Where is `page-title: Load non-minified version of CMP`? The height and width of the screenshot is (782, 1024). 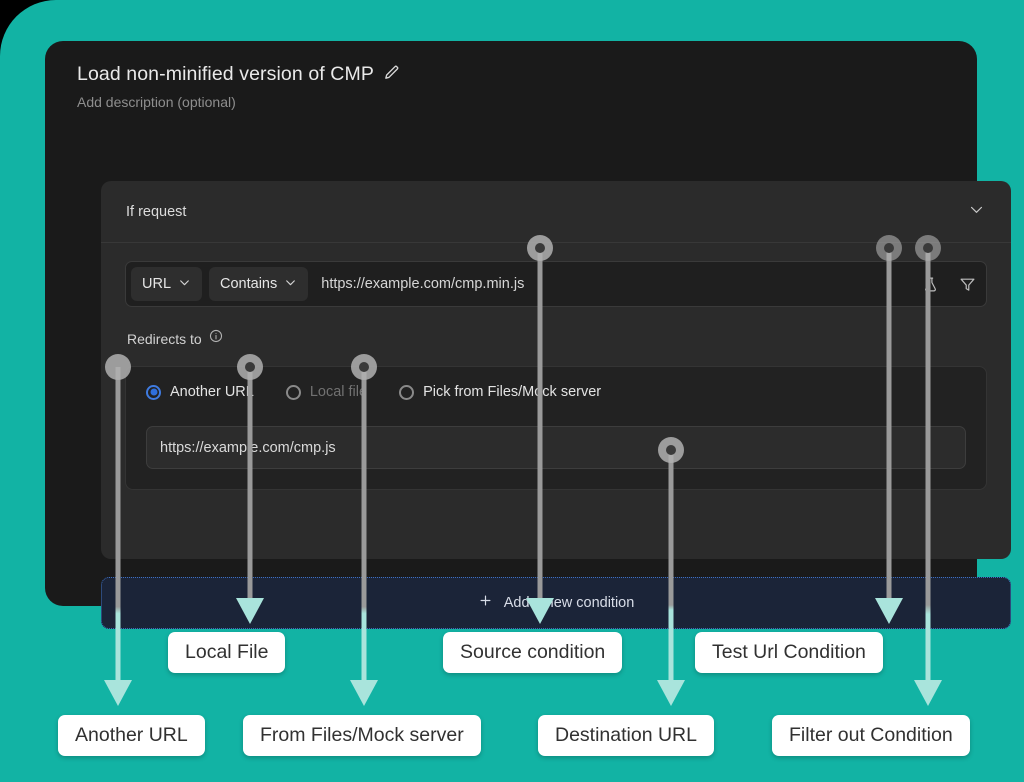 page-title: Load non-minified version of CMP is located at coordinates (225, 74).